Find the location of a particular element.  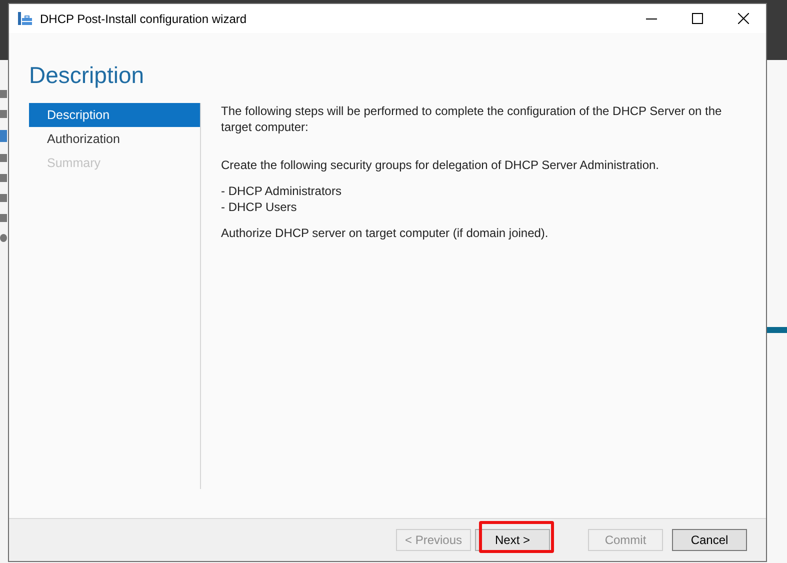

close-icon is located at coordinates (743, 18).